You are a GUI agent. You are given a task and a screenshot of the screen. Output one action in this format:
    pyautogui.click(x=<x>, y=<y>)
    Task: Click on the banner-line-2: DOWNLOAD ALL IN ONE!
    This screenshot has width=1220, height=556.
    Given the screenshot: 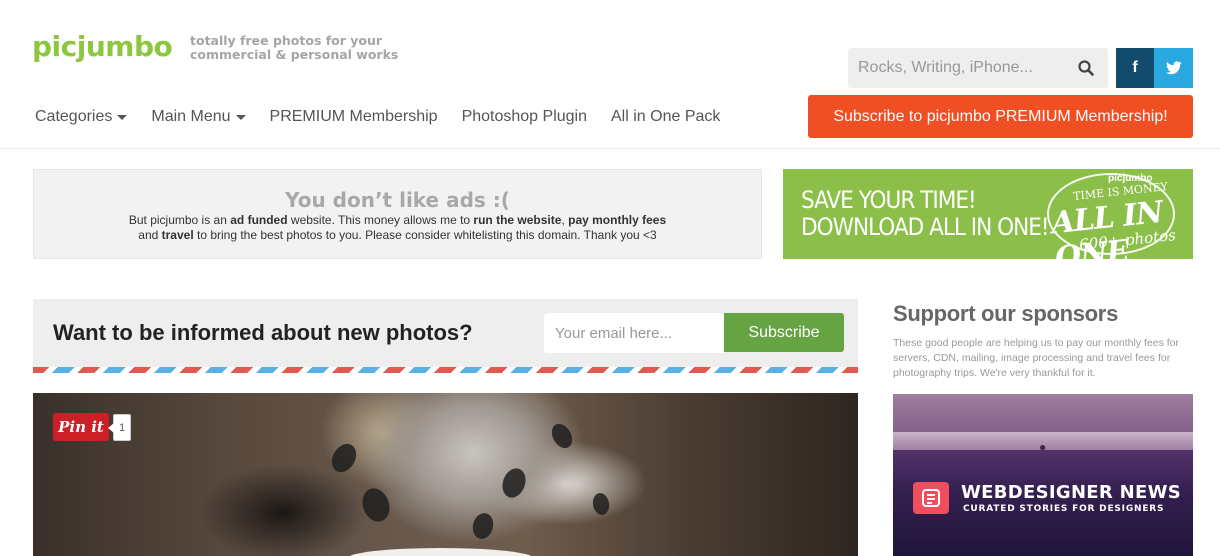 What is the action you would take?
    pyautogui.click(x=925, y=227)
    